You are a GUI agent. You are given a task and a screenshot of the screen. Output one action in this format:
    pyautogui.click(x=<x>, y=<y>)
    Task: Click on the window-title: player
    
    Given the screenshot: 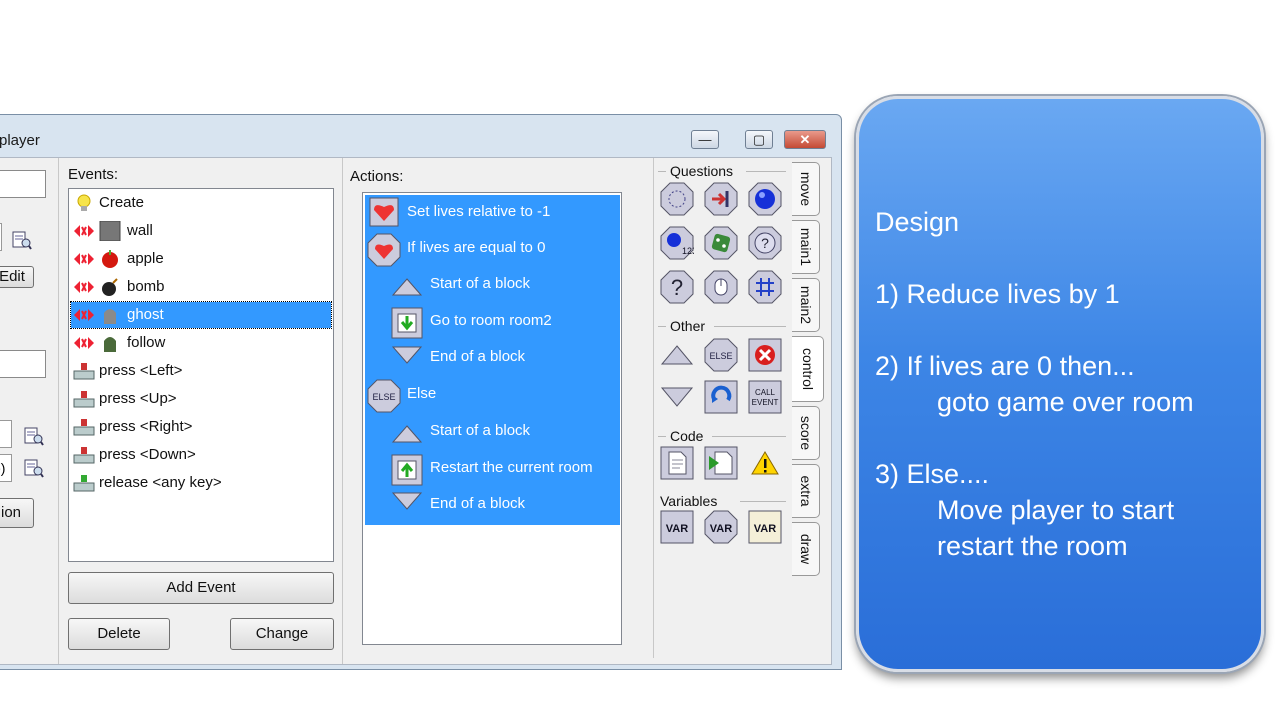 What is the action you would take?
    pyautogui.click(x=20, y=140)
    